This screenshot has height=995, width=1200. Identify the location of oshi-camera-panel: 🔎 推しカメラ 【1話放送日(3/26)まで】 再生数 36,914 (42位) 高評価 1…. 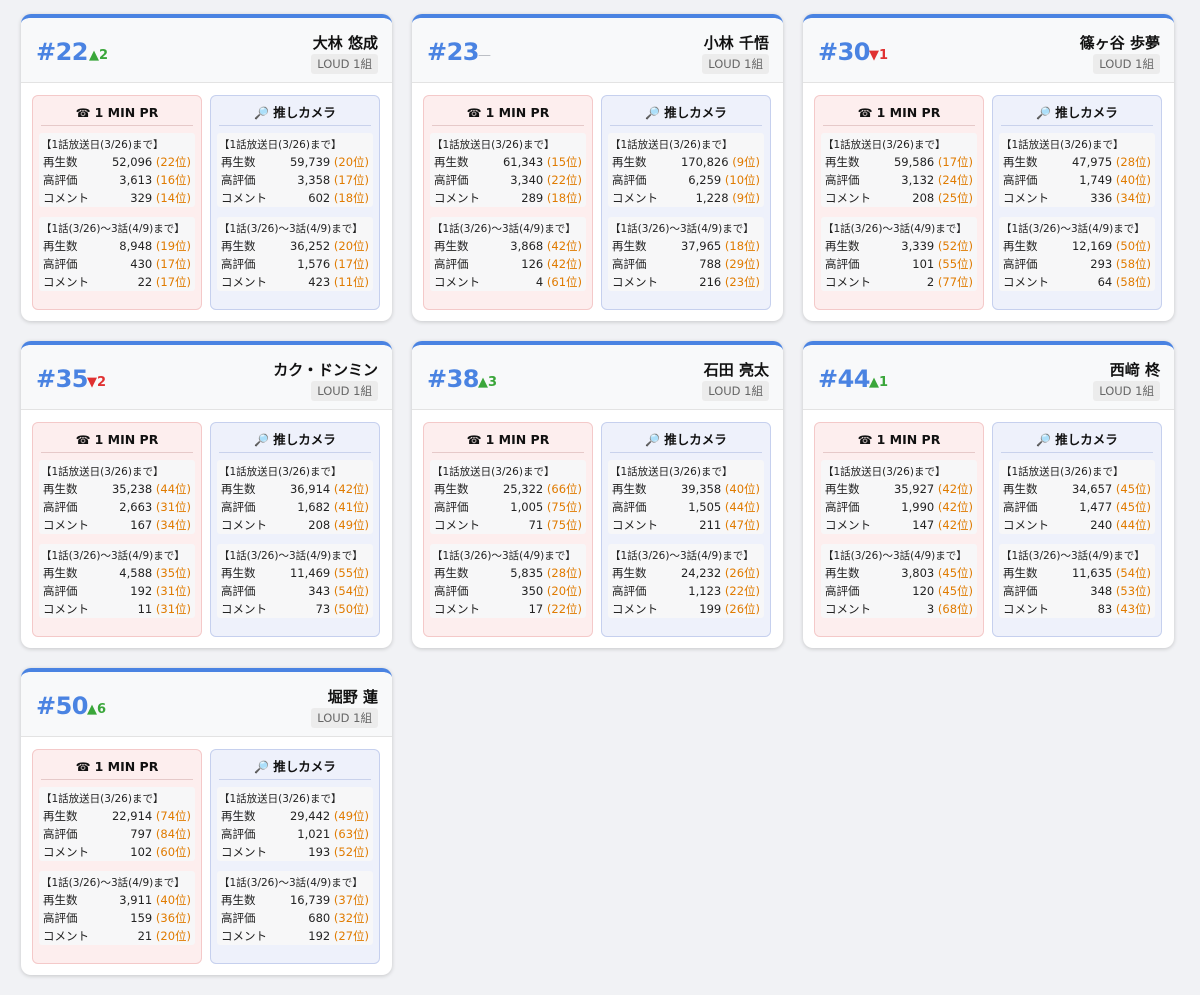
(295, 529).